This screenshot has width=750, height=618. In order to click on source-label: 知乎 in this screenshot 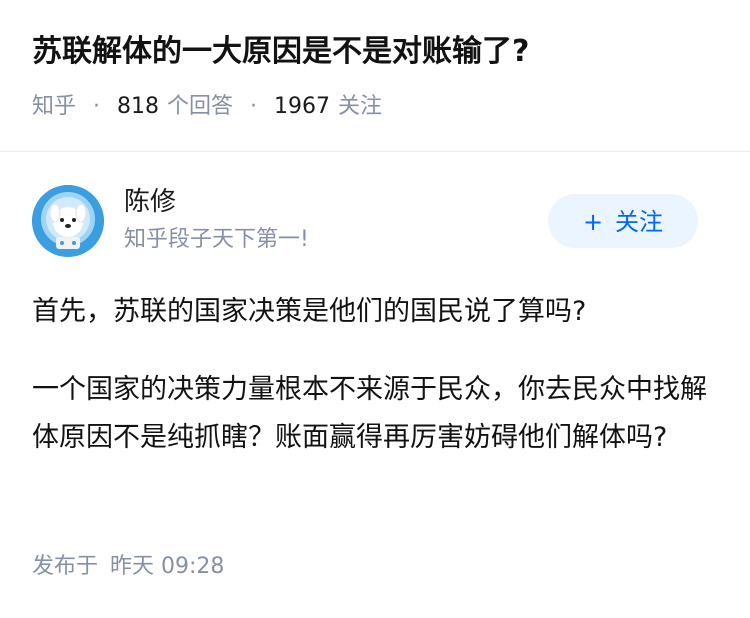, I will do `click(54, 106)`.